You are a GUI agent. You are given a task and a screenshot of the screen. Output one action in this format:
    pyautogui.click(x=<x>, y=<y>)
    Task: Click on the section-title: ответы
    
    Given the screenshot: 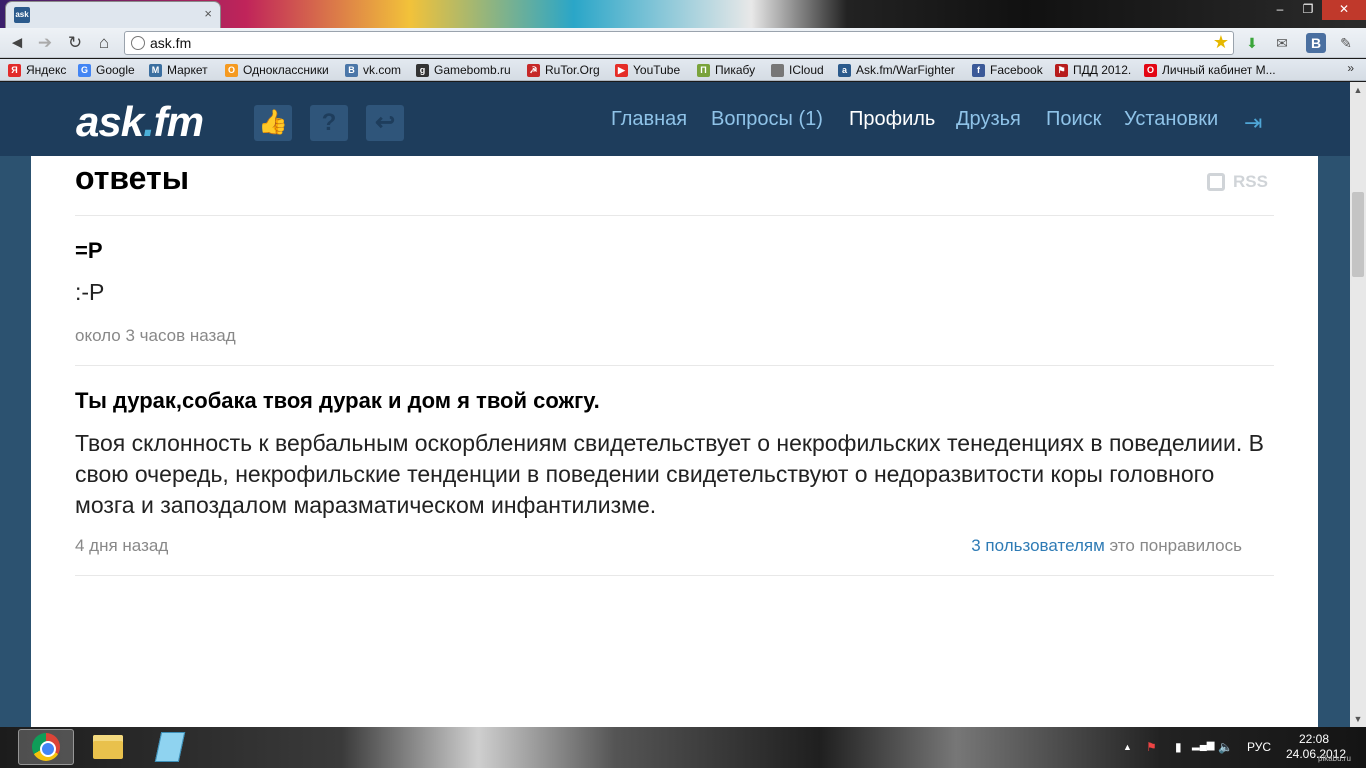 What is the action you would take?
    pyautogui.click(x=132, y=178)
    